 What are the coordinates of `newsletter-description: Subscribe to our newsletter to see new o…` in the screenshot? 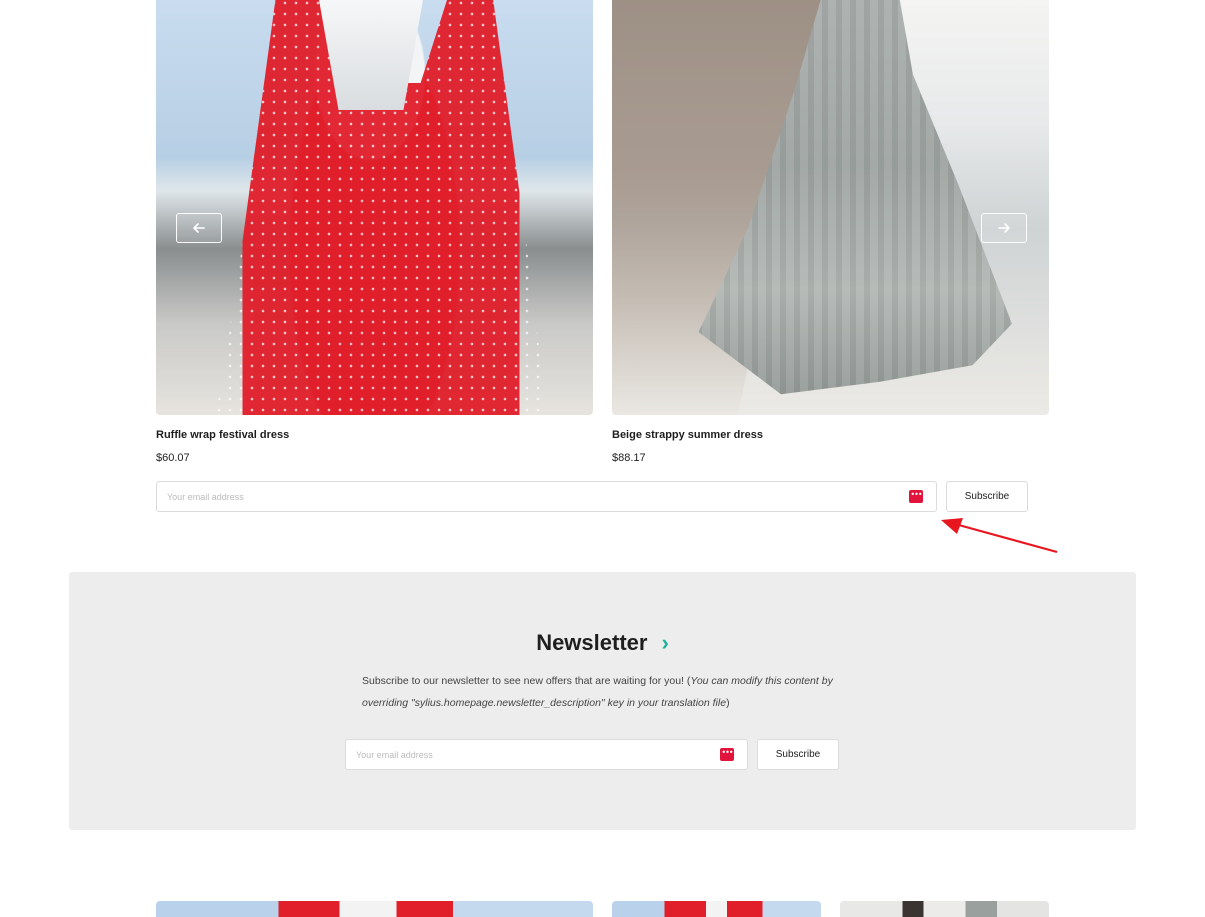 It's located at (607, 692).